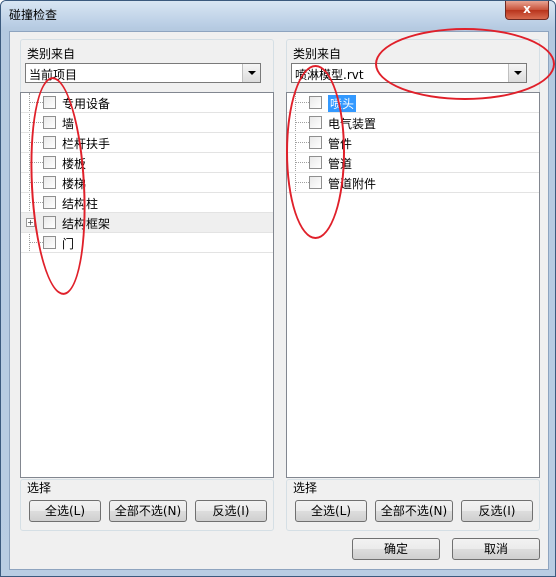 The image size is (556, 577). What do you see at coordinates (317, 54) in the screenshot?
I see `right-source-label: 类别来自` at bounding box center [317, 54].